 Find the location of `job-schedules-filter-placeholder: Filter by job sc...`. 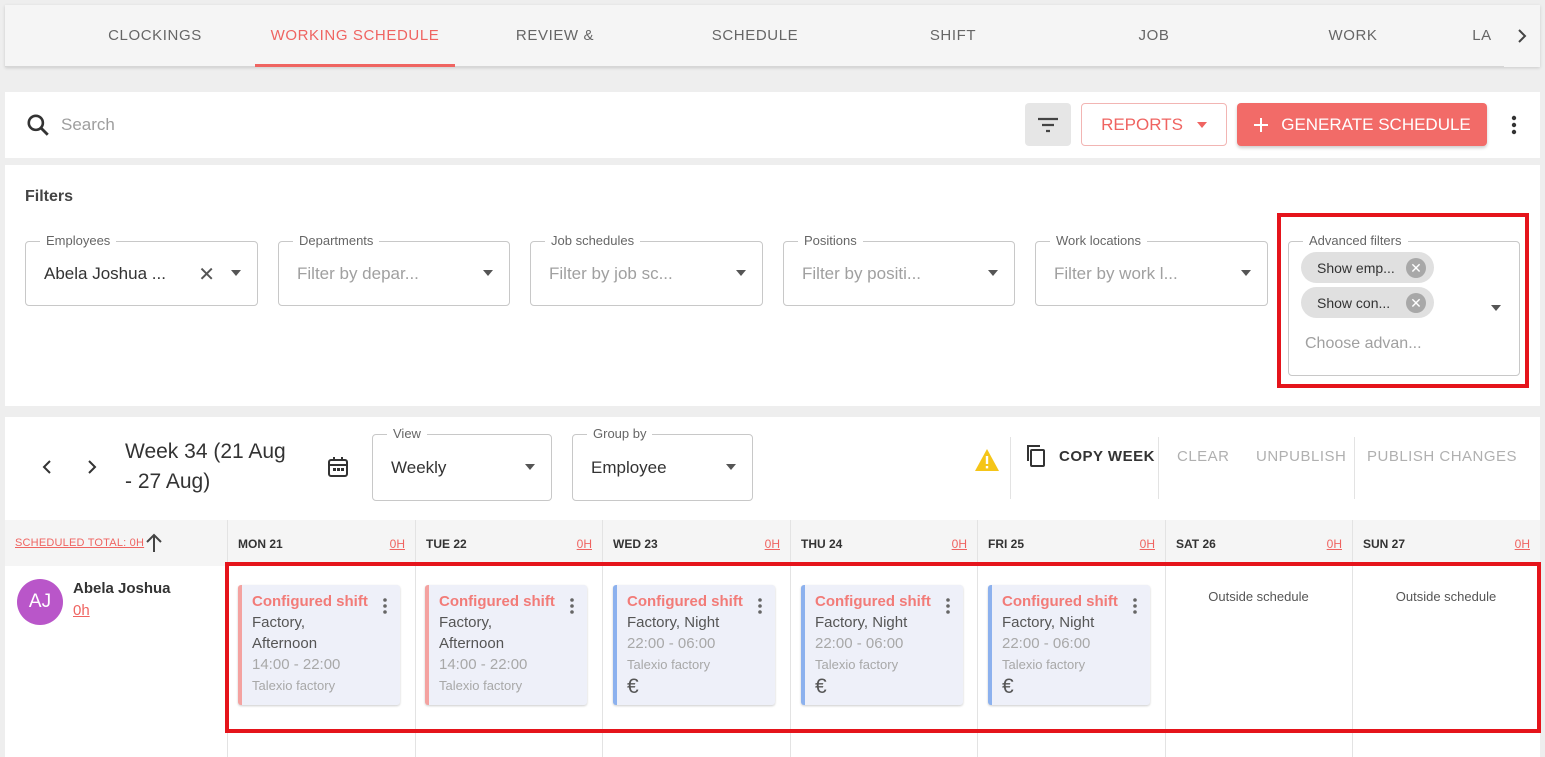

job-schedules-filter-placeholder: Filter by job sc... is located at coordinates (611, 273).